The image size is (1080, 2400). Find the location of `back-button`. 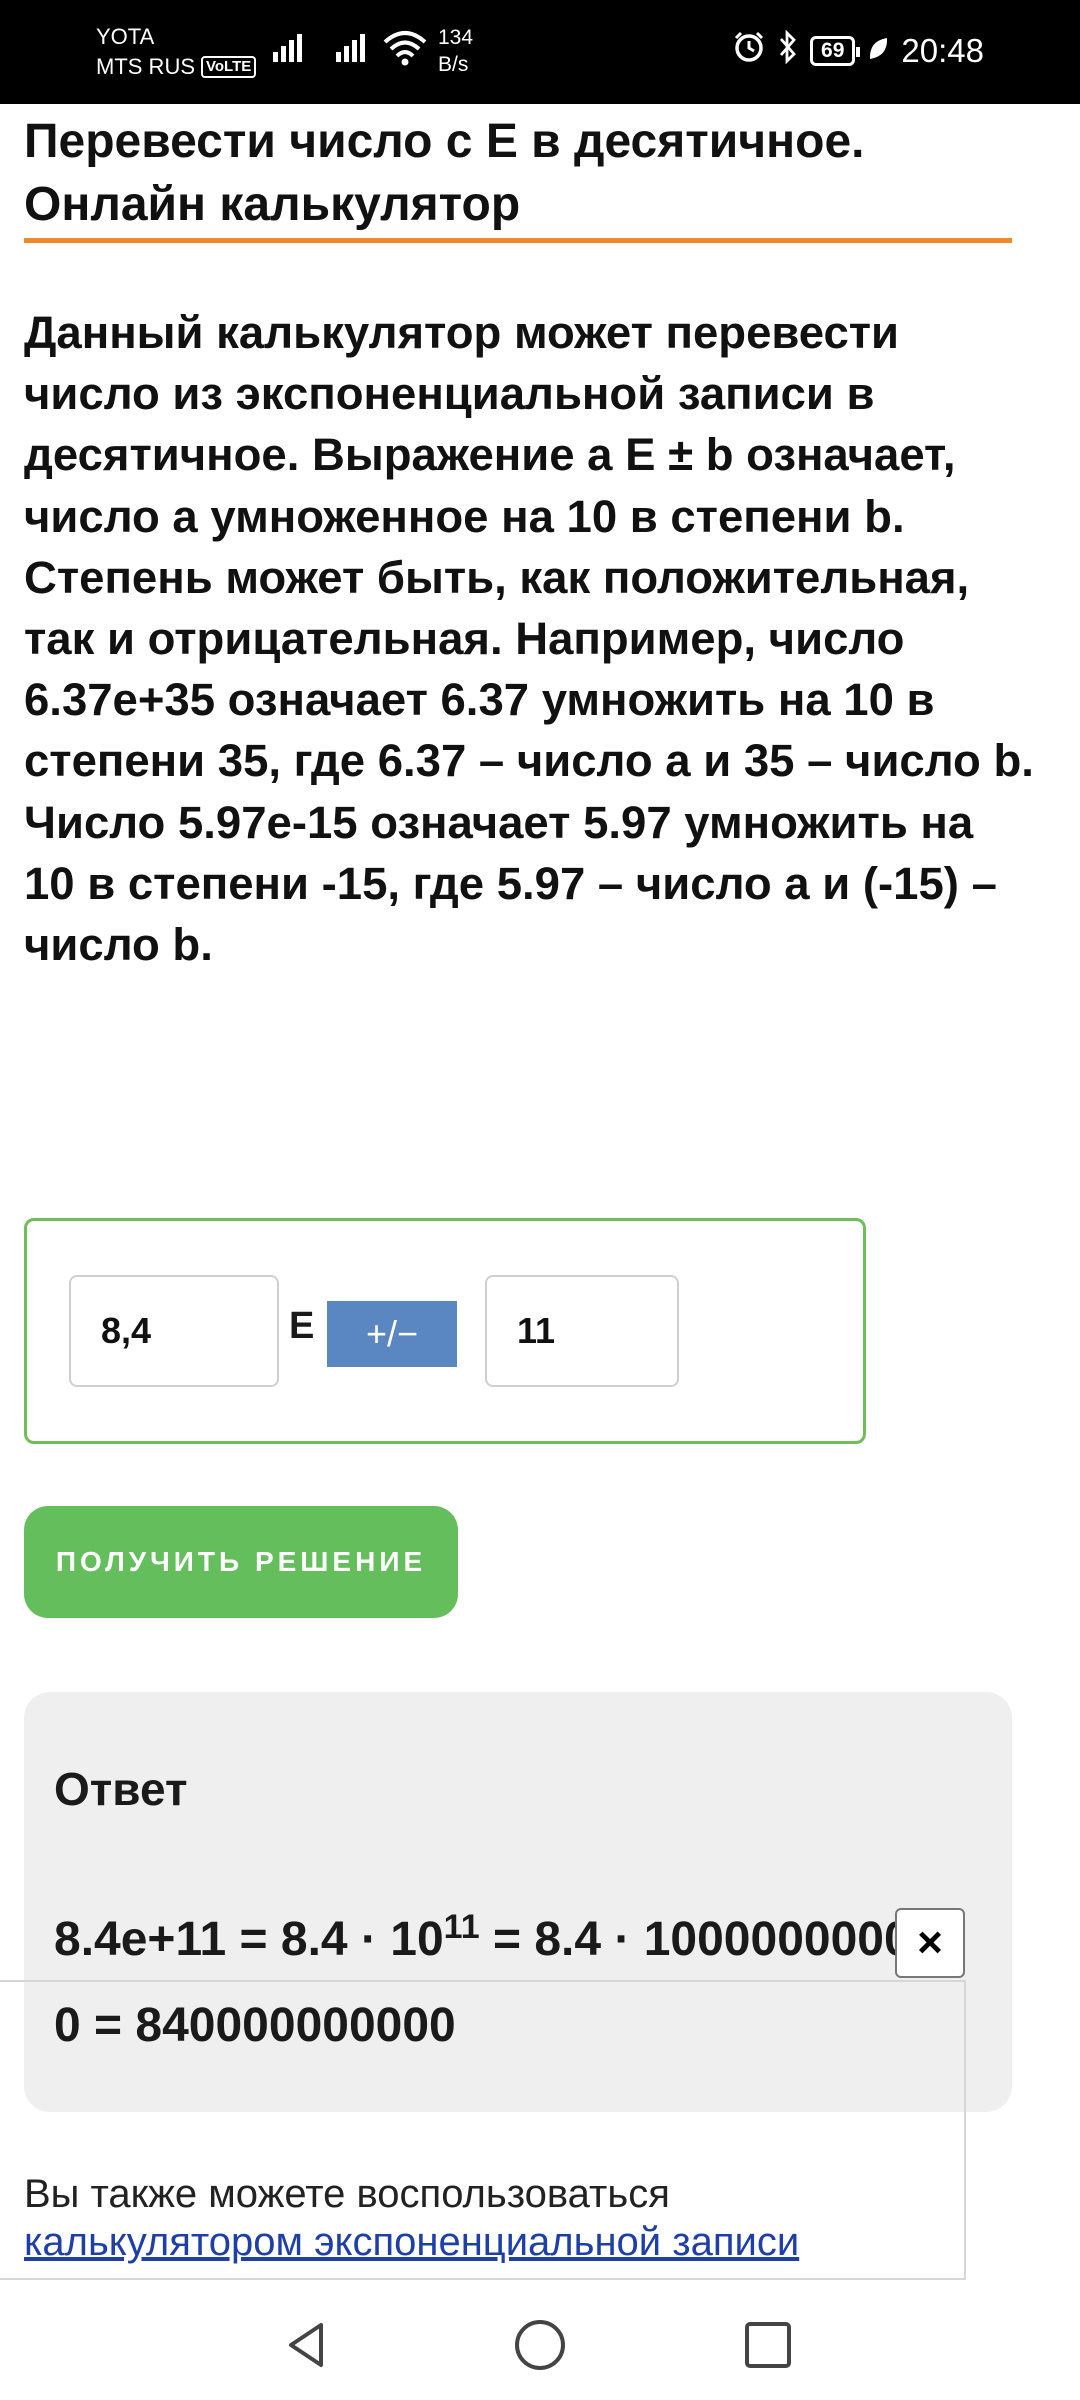

back-button is located at coordinates (307, 2345).